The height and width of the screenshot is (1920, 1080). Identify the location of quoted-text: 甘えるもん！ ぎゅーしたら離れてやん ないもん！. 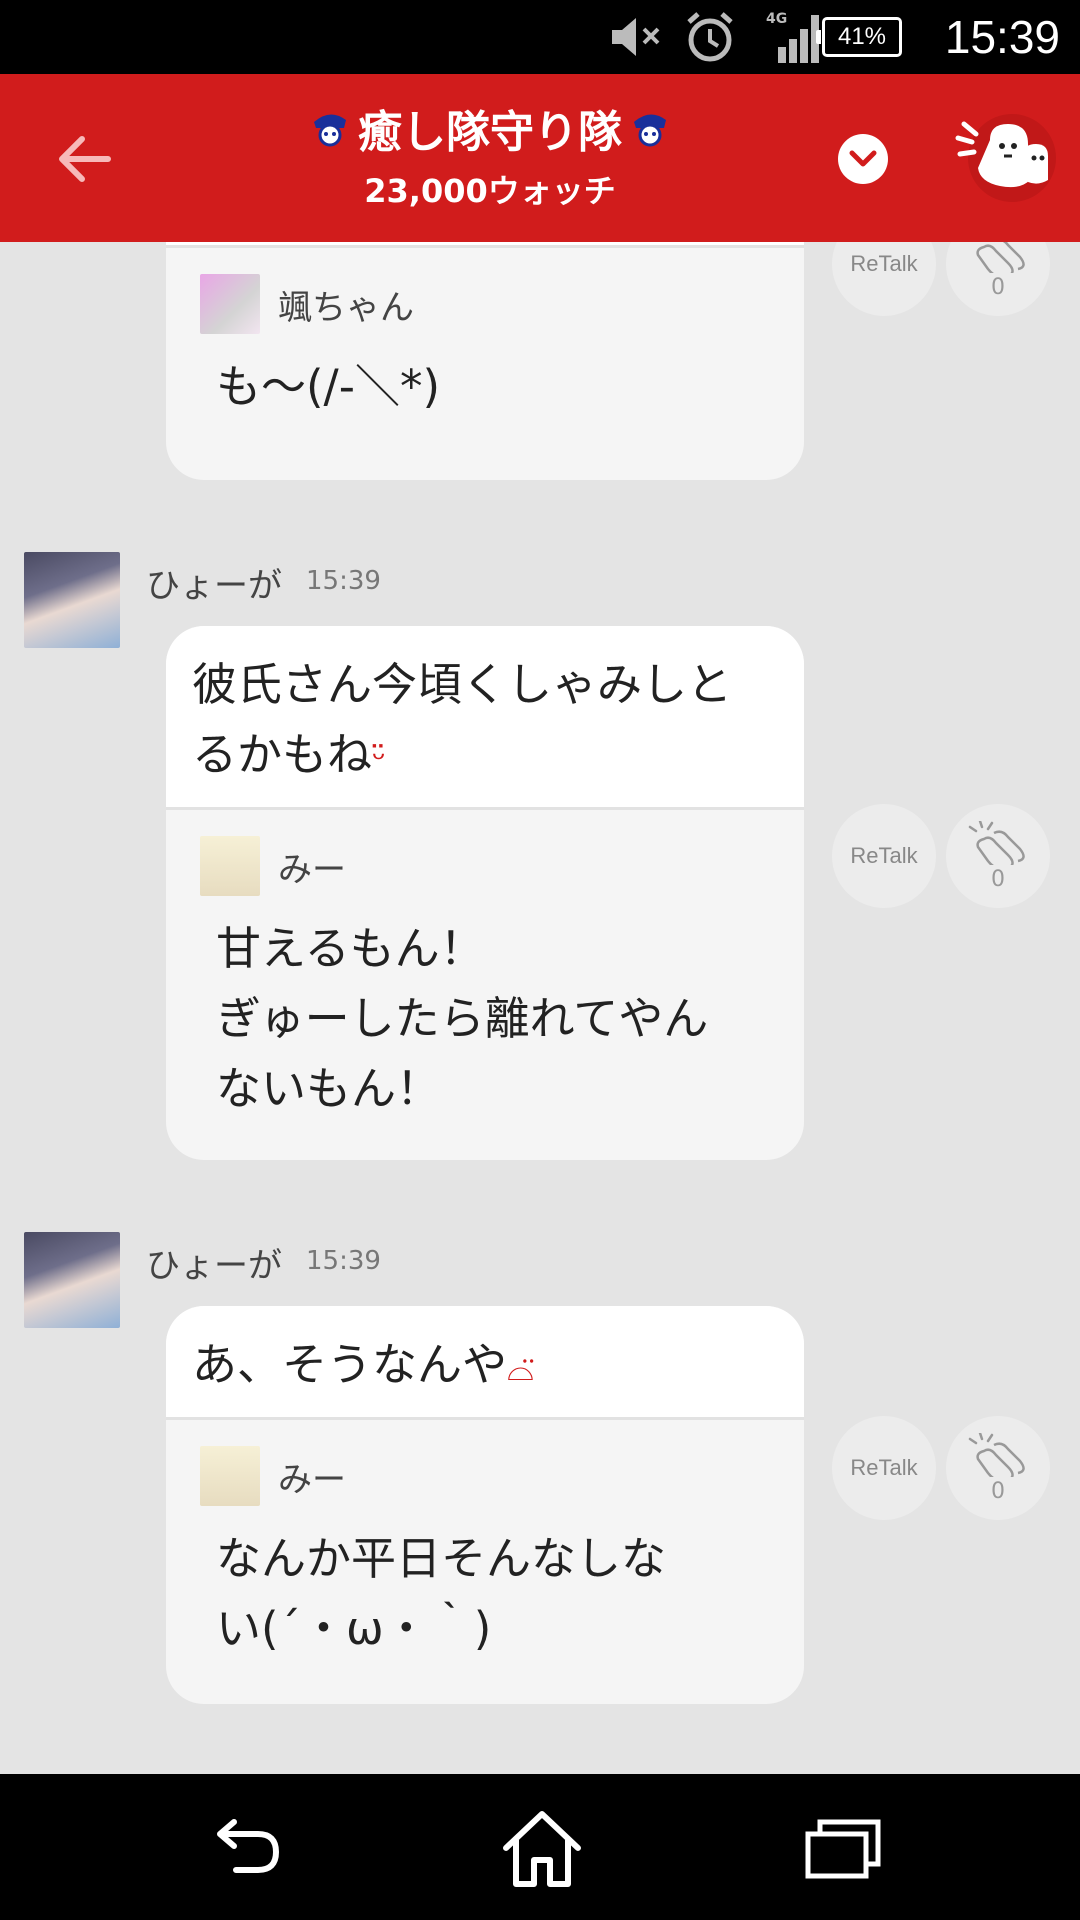
(462, 1018).